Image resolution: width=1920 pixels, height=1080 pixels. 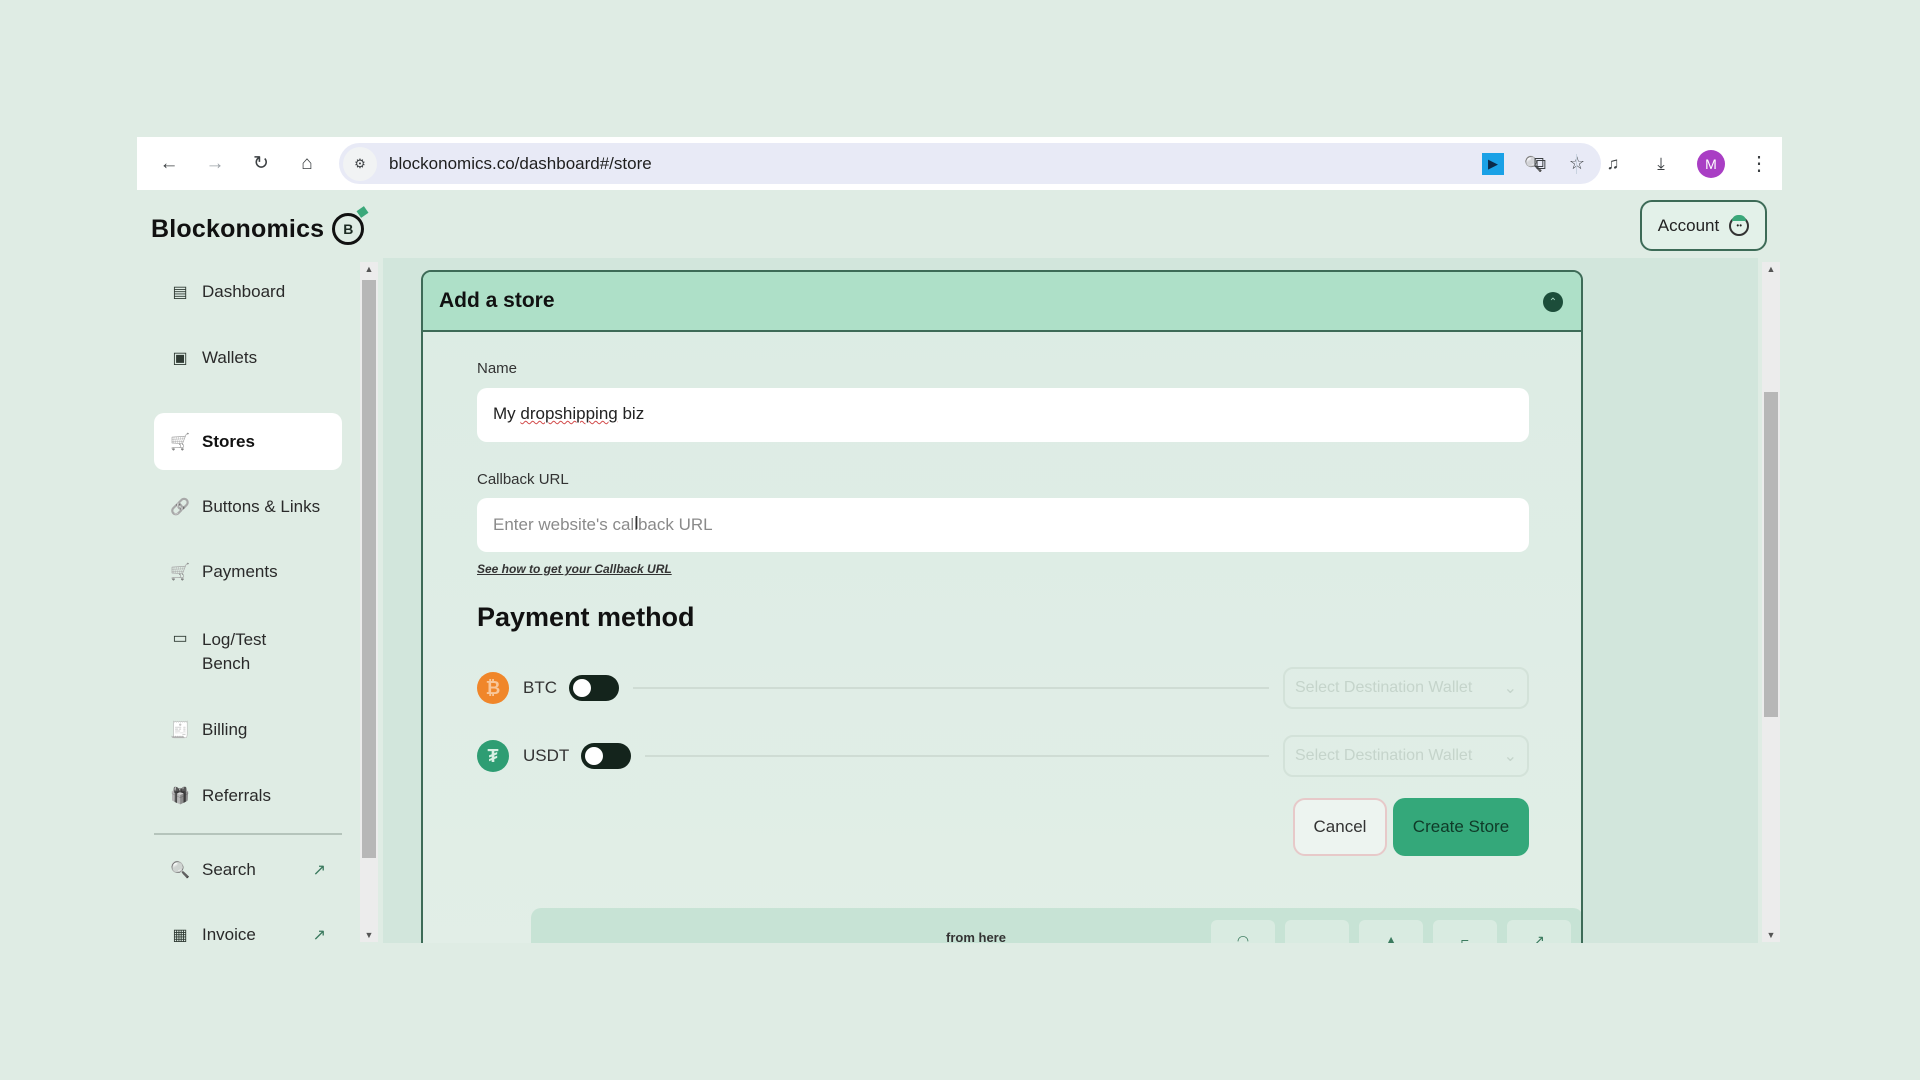 What do you see at coordinates (546, 755) in the screenshot?
I see `coin-label: USDT` at bounding box center [546, 755].